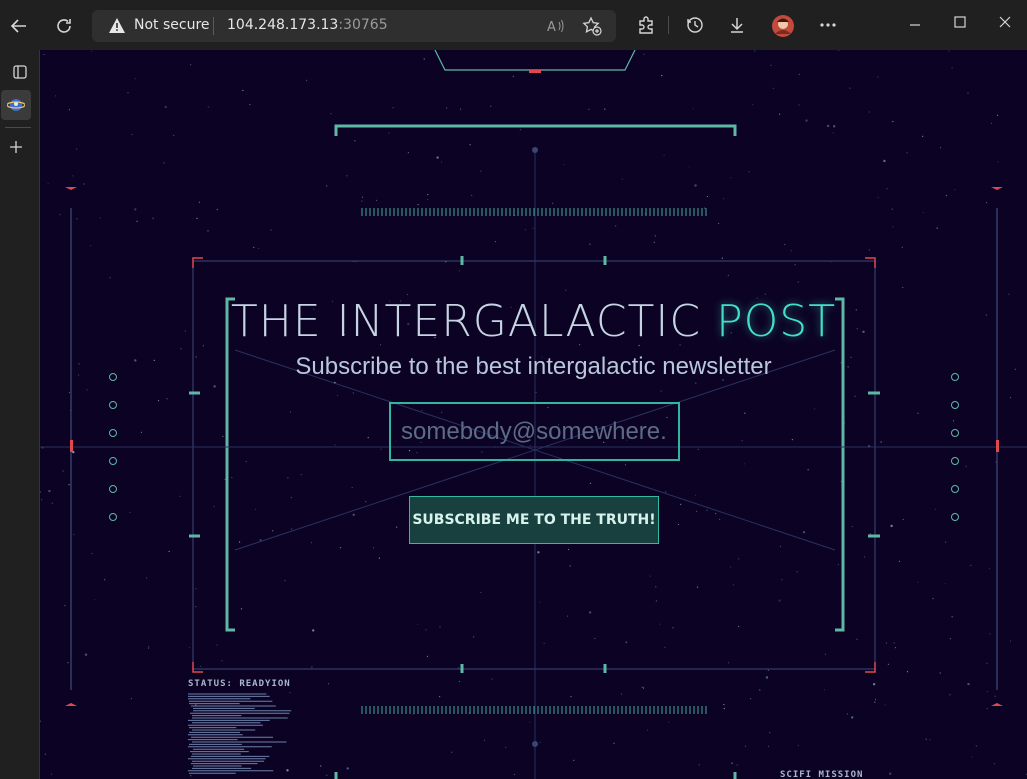 This screenshot has width=1027, height=779. Describe the element at coordinates (239, 684) in the screenshot. I see `status-label: STATUS: READYION` at that location.